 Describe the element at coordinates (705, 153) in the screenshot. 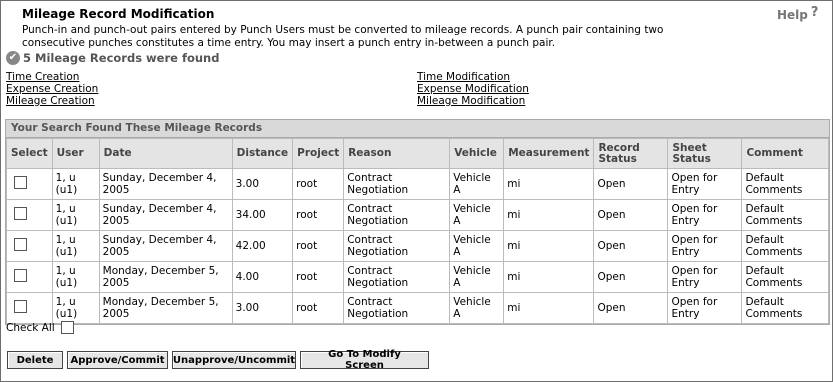

I see `col-sheet-status: Sheet Status` at that location.